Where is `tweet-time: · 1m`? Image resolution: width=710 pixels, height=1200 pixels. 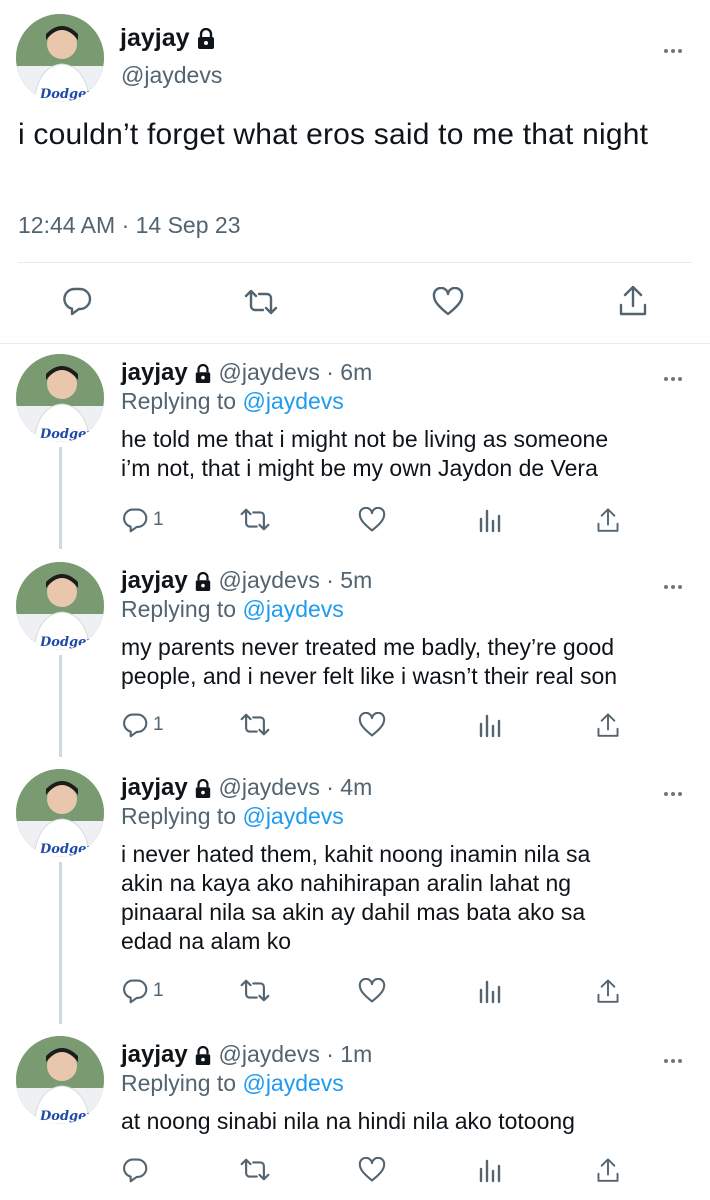
tweet-time: · 1m is located at coordinates (349, 1054).